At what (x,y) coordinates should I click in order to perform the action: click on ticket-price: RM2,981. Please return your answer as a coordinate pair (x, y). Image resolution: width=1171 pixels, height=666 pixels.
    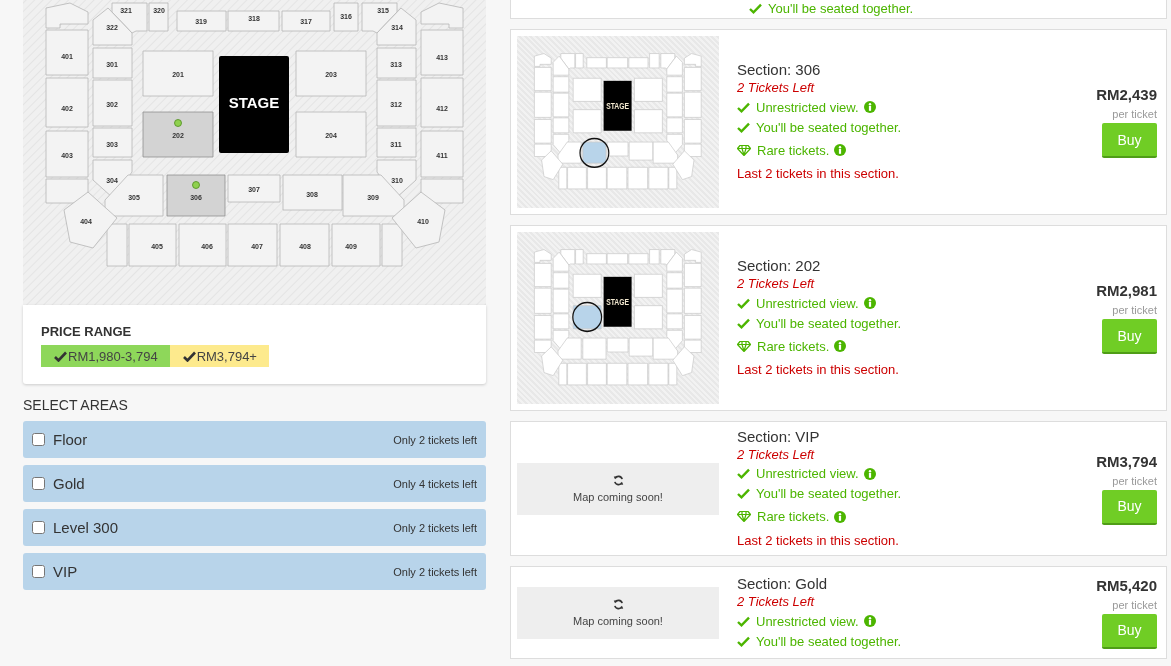
    Looking at the image, I should click on (1126, 290).